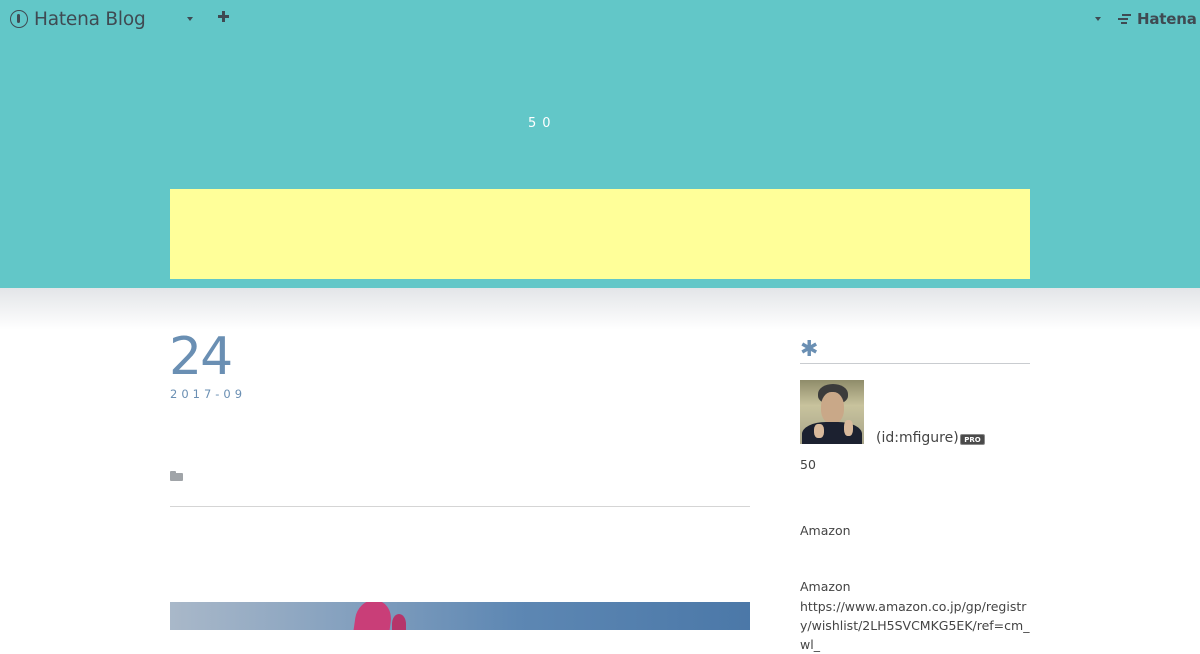 The height and width of the screenshot is (654, 1200). I want to click on header-banner, so click(600, 234).